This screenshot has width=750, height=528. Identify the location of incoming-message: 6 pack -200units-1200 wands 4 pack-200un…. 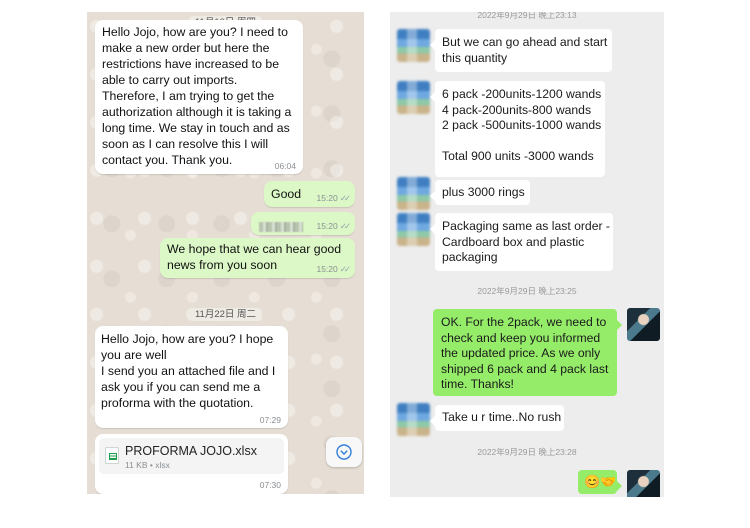
(517, 129).